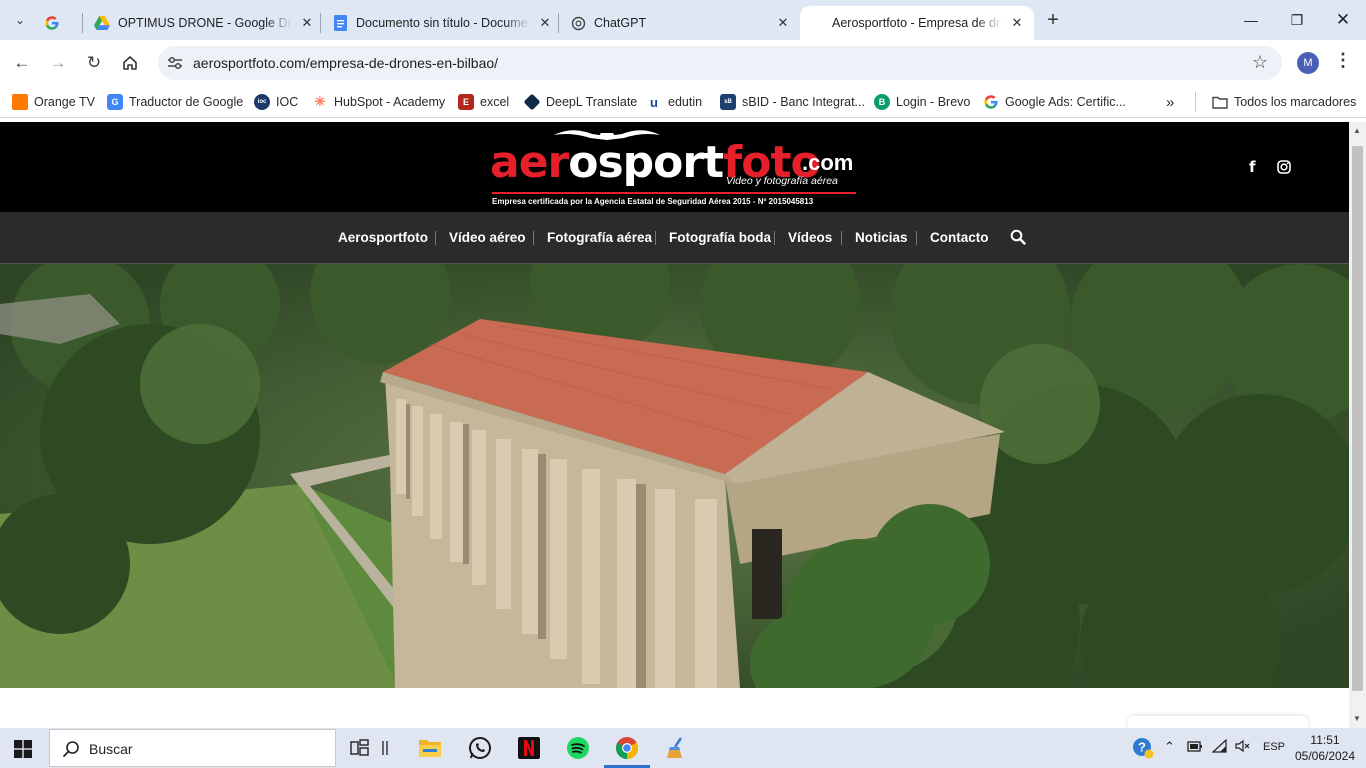 The image size is (1366, 768). I want to click on tab-google, so click(59, 23).